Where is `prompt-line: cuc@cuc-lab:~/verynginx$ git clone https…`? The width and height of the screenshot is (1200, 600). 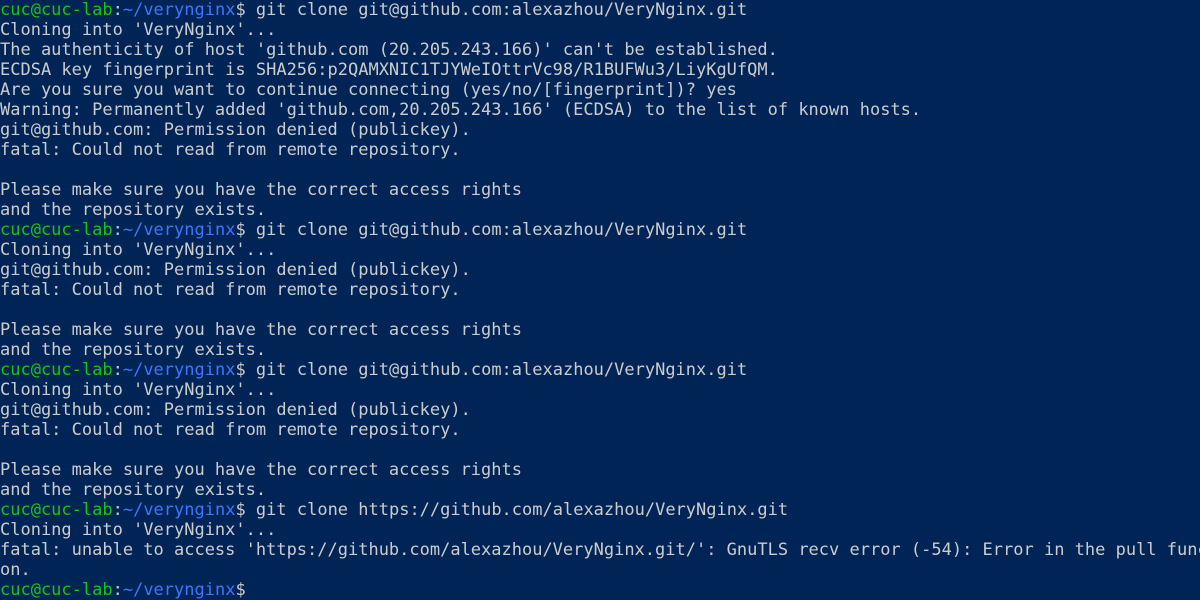 prompt-line: cuc@cuc-lab:~/verynginx$ git clone https… is located at coordinates (600, 510).